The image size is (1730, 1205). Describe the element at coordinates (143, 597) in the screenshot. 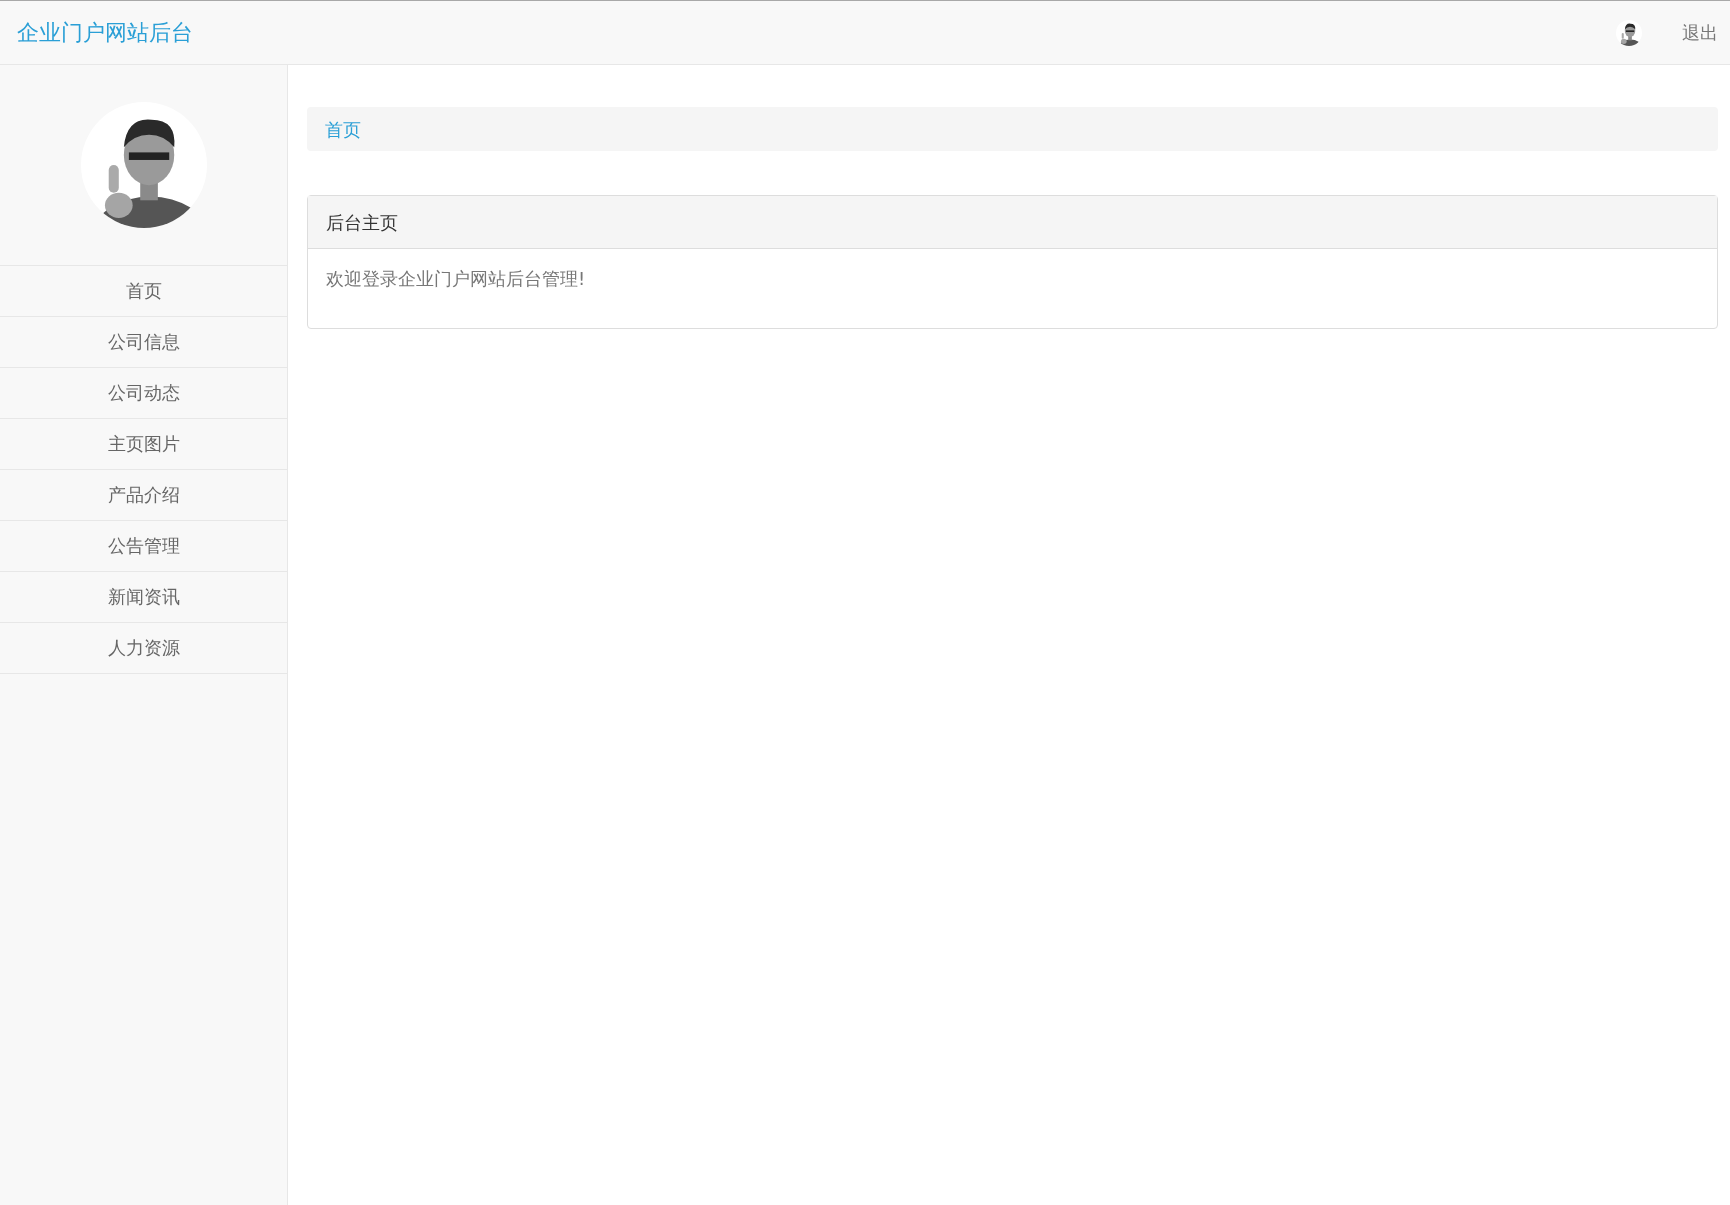

I see `sidebar-item: 新闻资讯` at that location.